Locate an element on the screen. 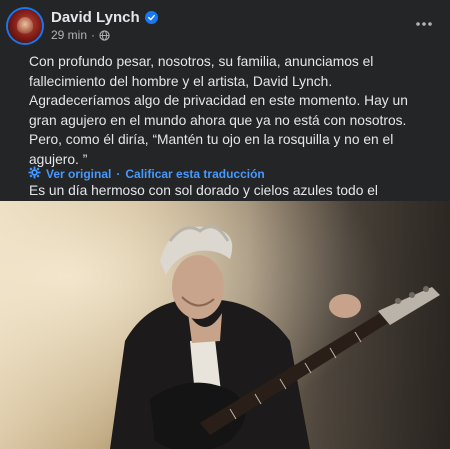  post-meta: 29 min · is located at coordinates (80, 35).